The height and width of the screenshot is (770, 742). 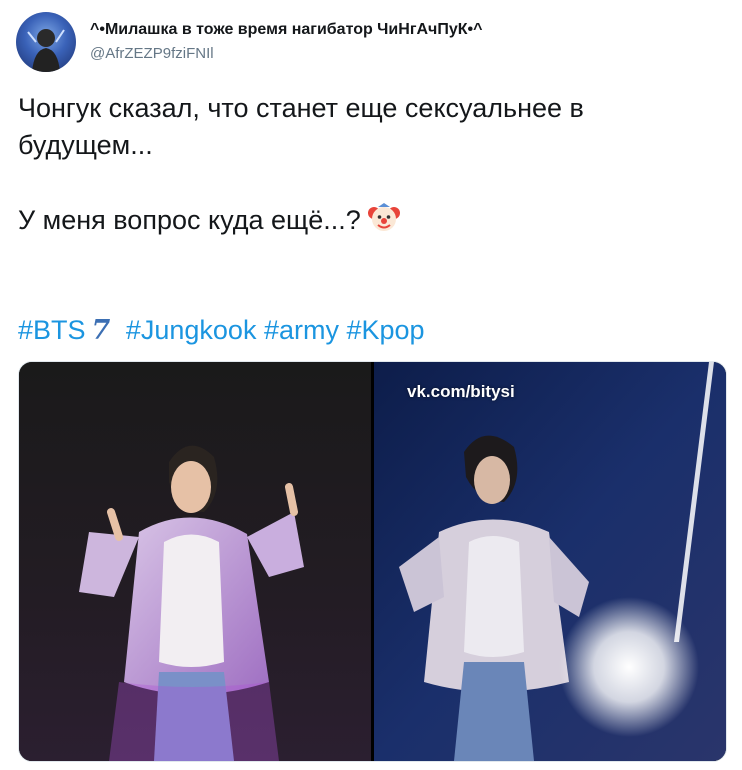 What do you see at coordinates (152, 53) in the screenshot?
I see `user-handle: @AfrZEZP9fziFNIl` at bounding box center [152, 53].